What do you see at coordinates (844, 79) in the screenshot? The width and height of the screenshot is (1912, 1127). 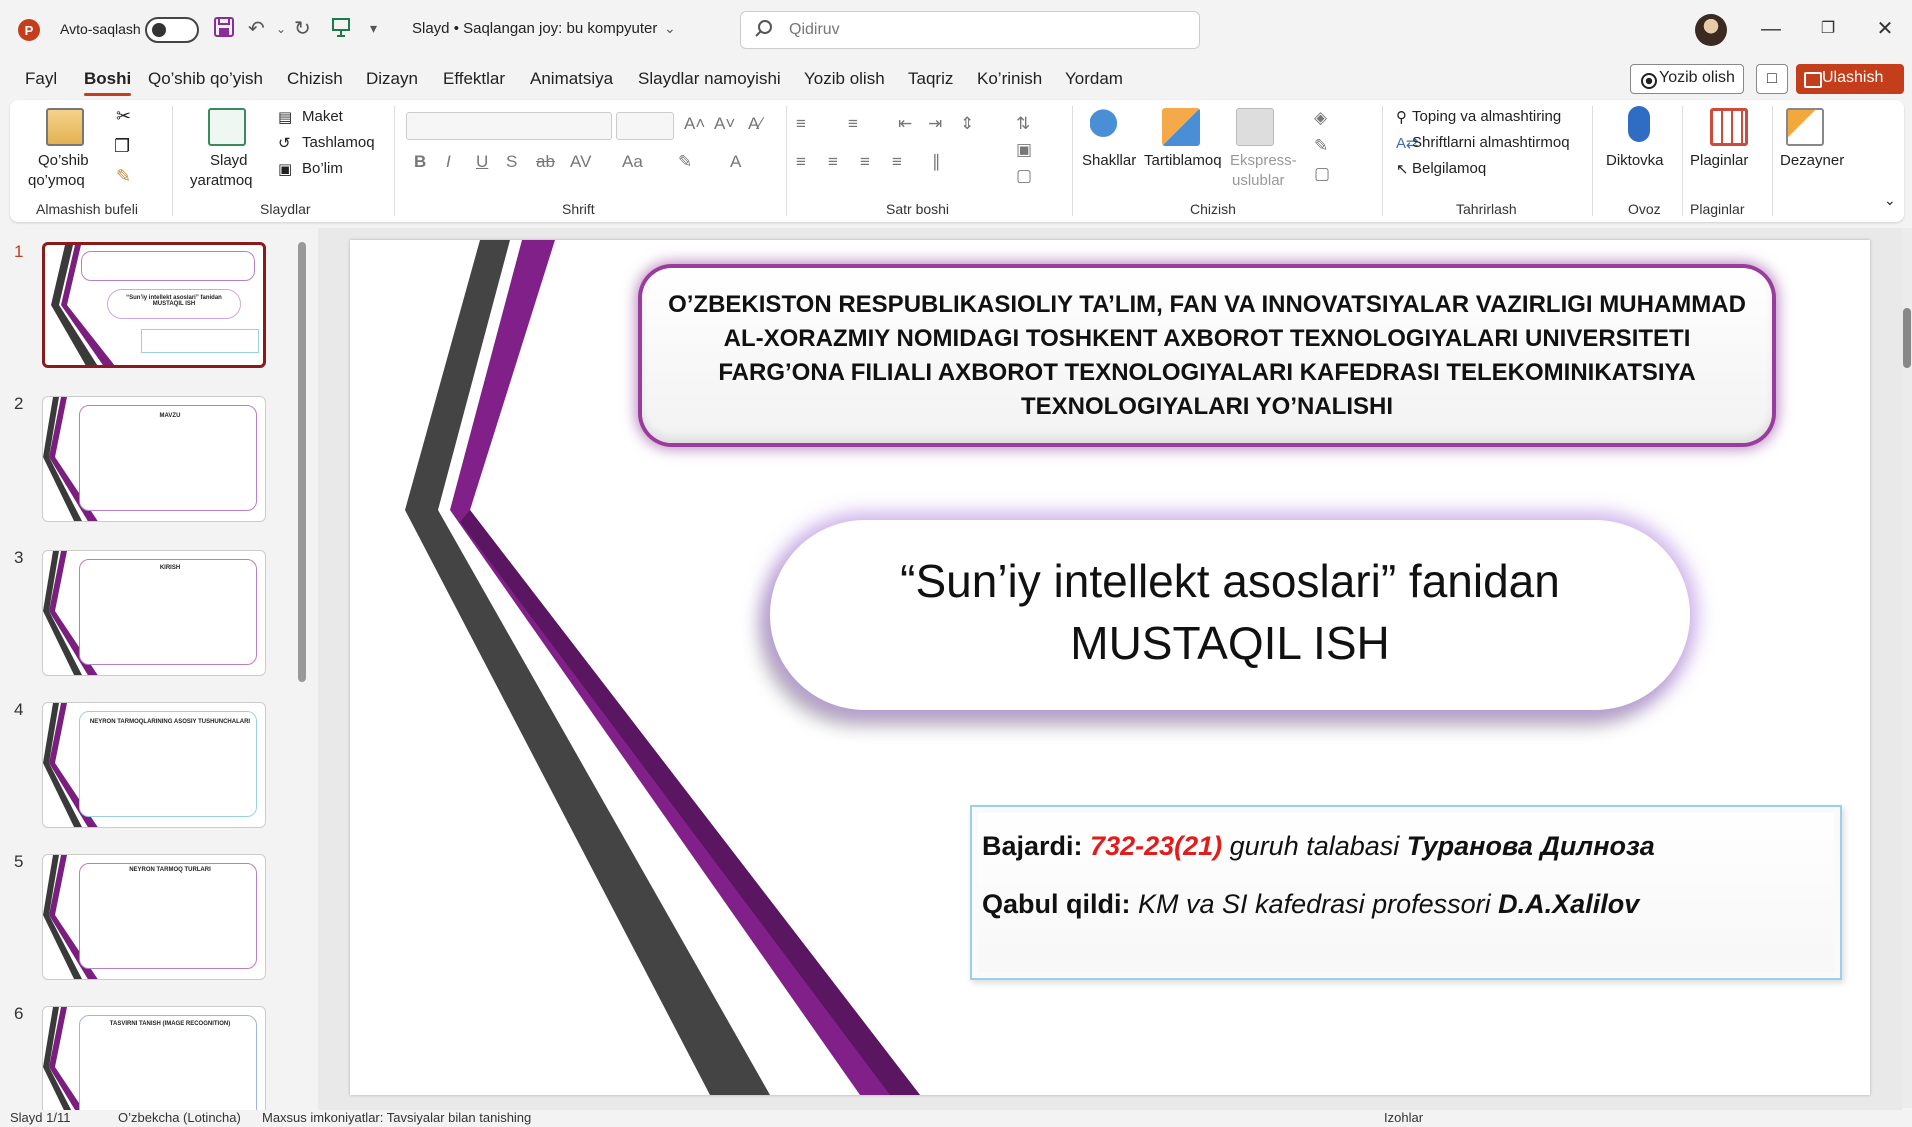 I see `tab-record: Yozib olish` at bounding box center [844, 79].